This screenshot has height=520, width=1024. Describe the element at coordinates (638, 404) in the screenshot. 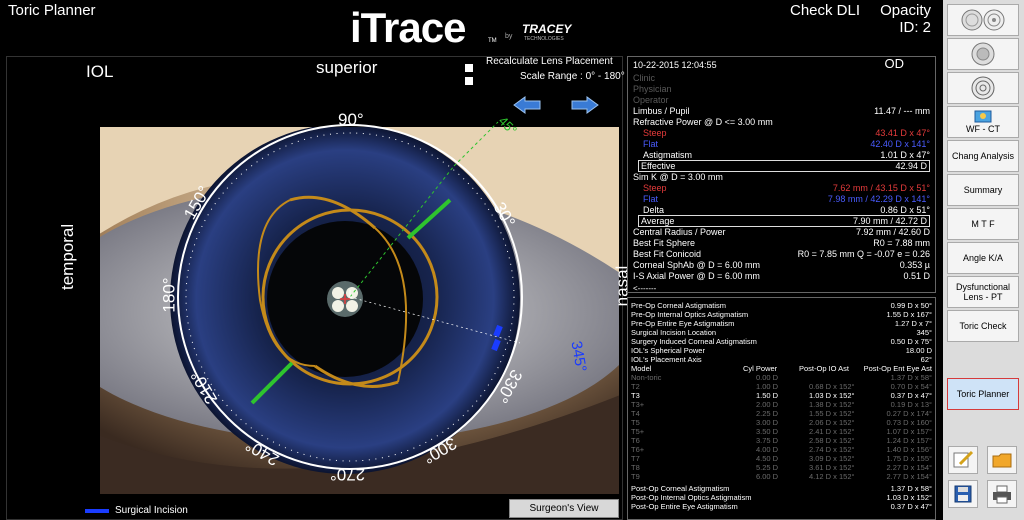

I see `row-model: T3+` at that location.